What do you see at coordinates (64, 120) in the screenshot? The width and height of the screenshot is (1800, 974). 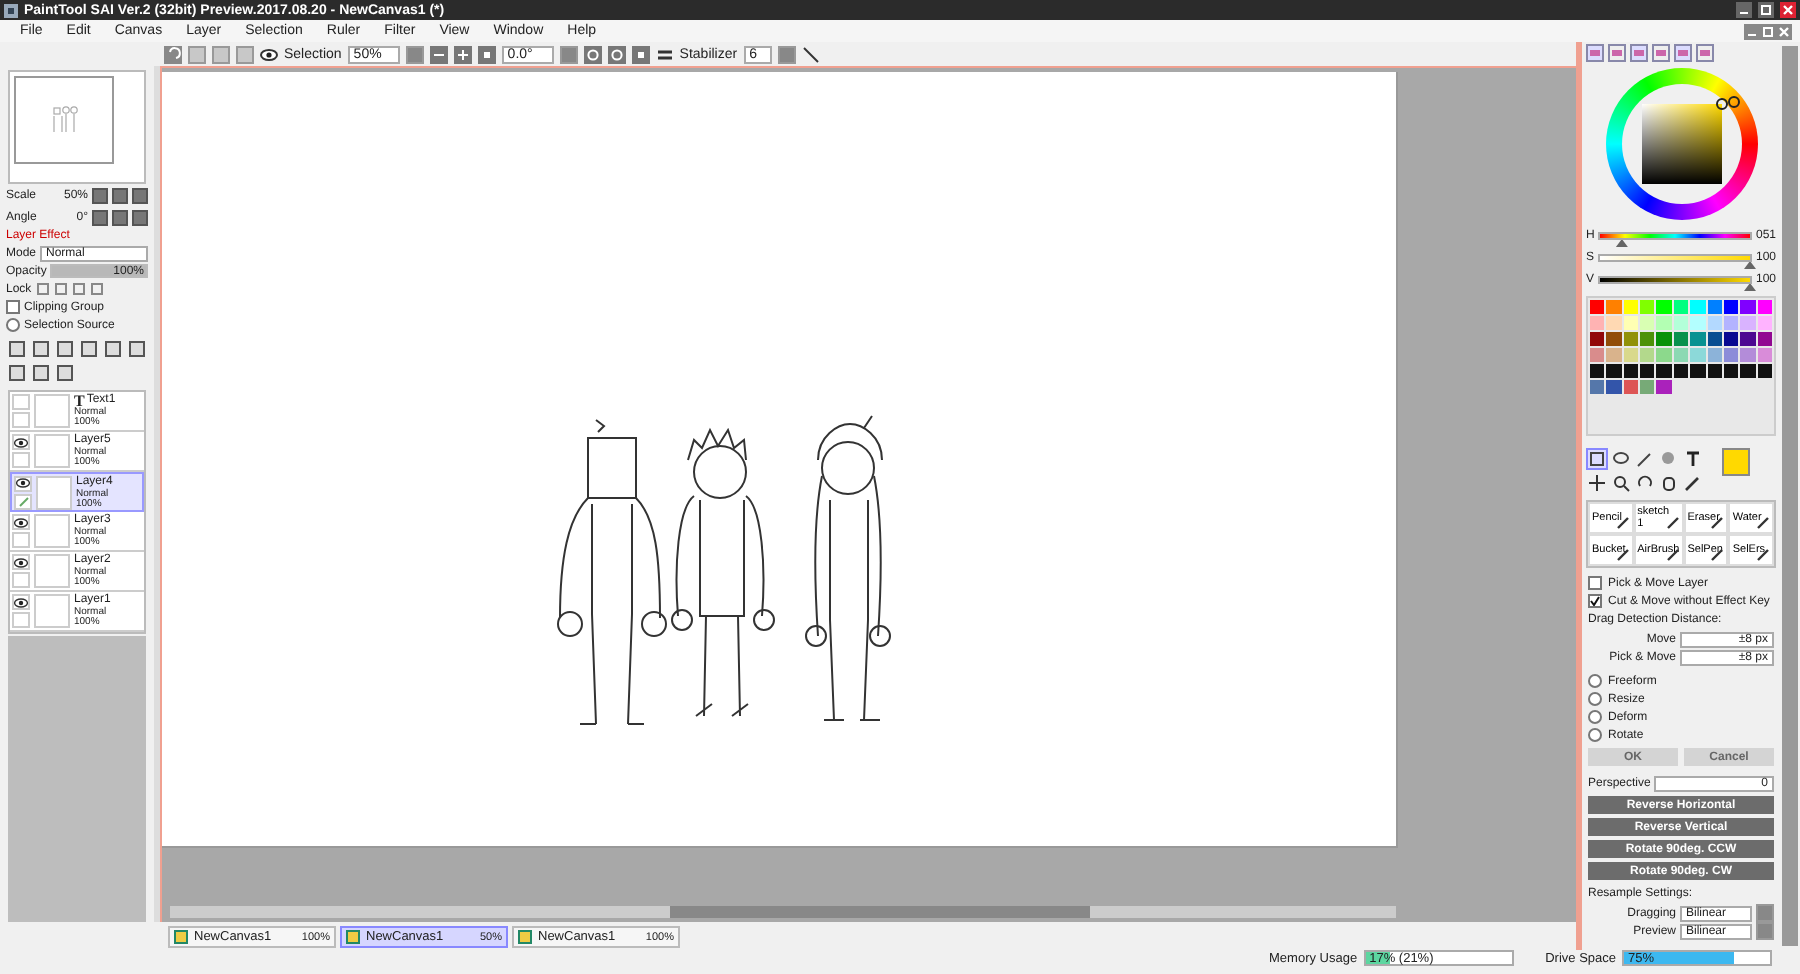 I see `canvas-thumbnail-drawing` at bounding box center [64, 120].